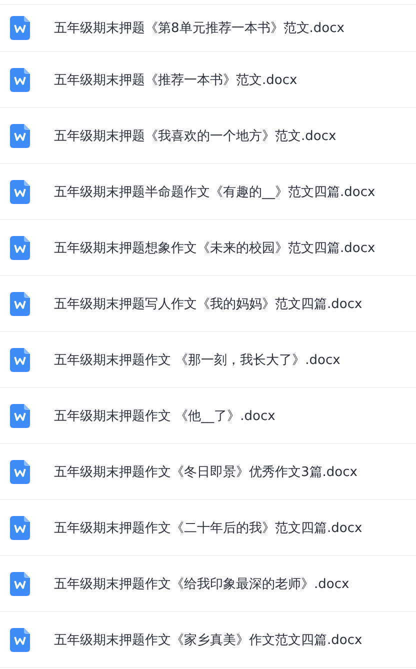 Image resolution: width=416 pixels, height=669 pixels. Describe the element at coordinates (199, 28) in the screenshot. I see `file-name: 五年级期末押题《第8单元推荐一本书》范文.docx` at that location.